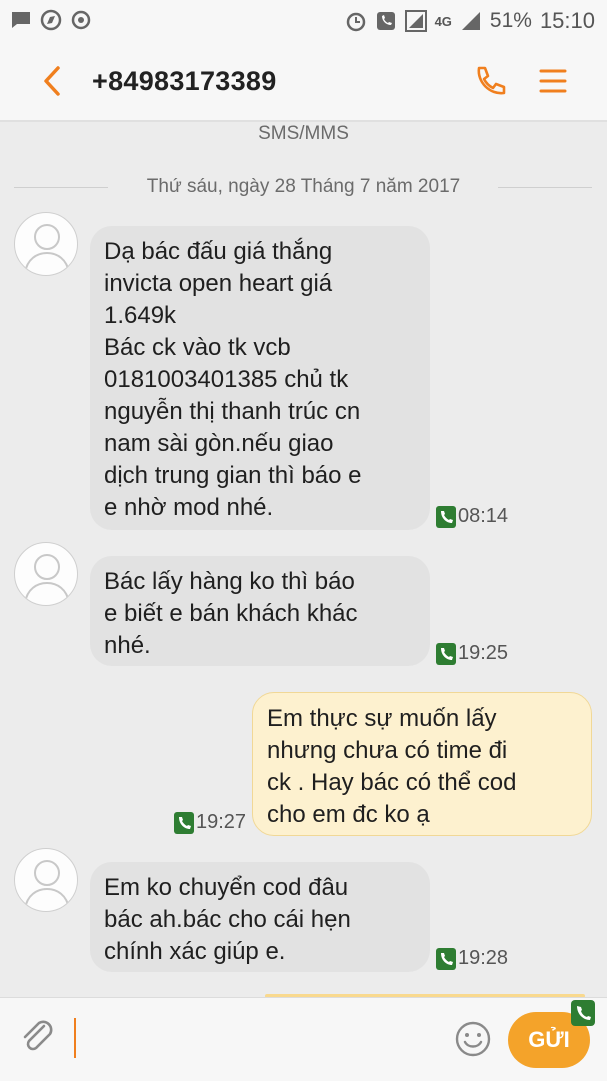 The image size is (607, 1081). I want to click on message-meta: 19:27, so click(210, 822).